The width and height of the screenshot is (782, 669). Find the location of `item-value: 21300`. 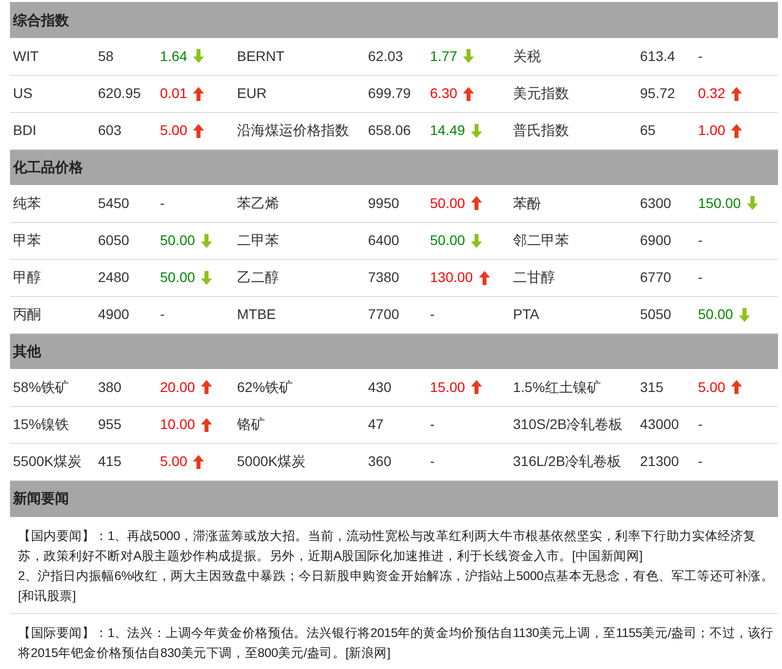

item-value: 21300 is located at coordinates (659, 461).